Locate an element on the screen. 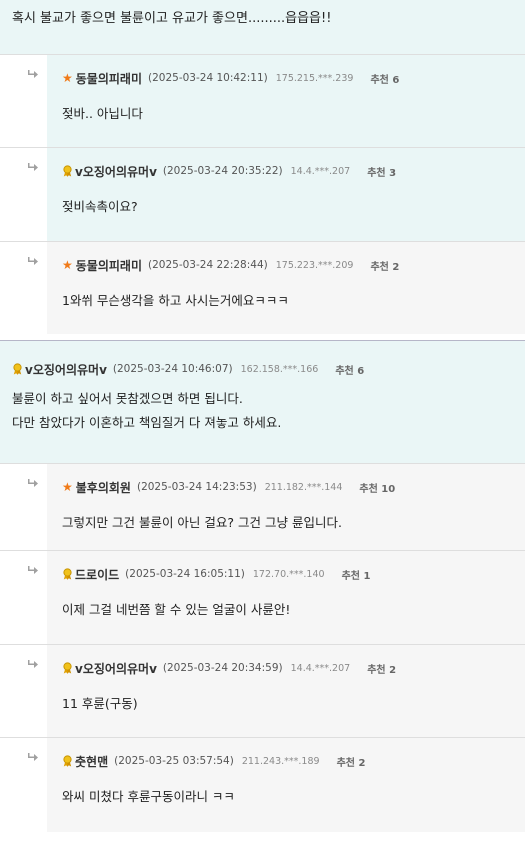 This screenshot has width=525, height=841. recommend-count: 추천 3 is located at coordinates (382, 173).